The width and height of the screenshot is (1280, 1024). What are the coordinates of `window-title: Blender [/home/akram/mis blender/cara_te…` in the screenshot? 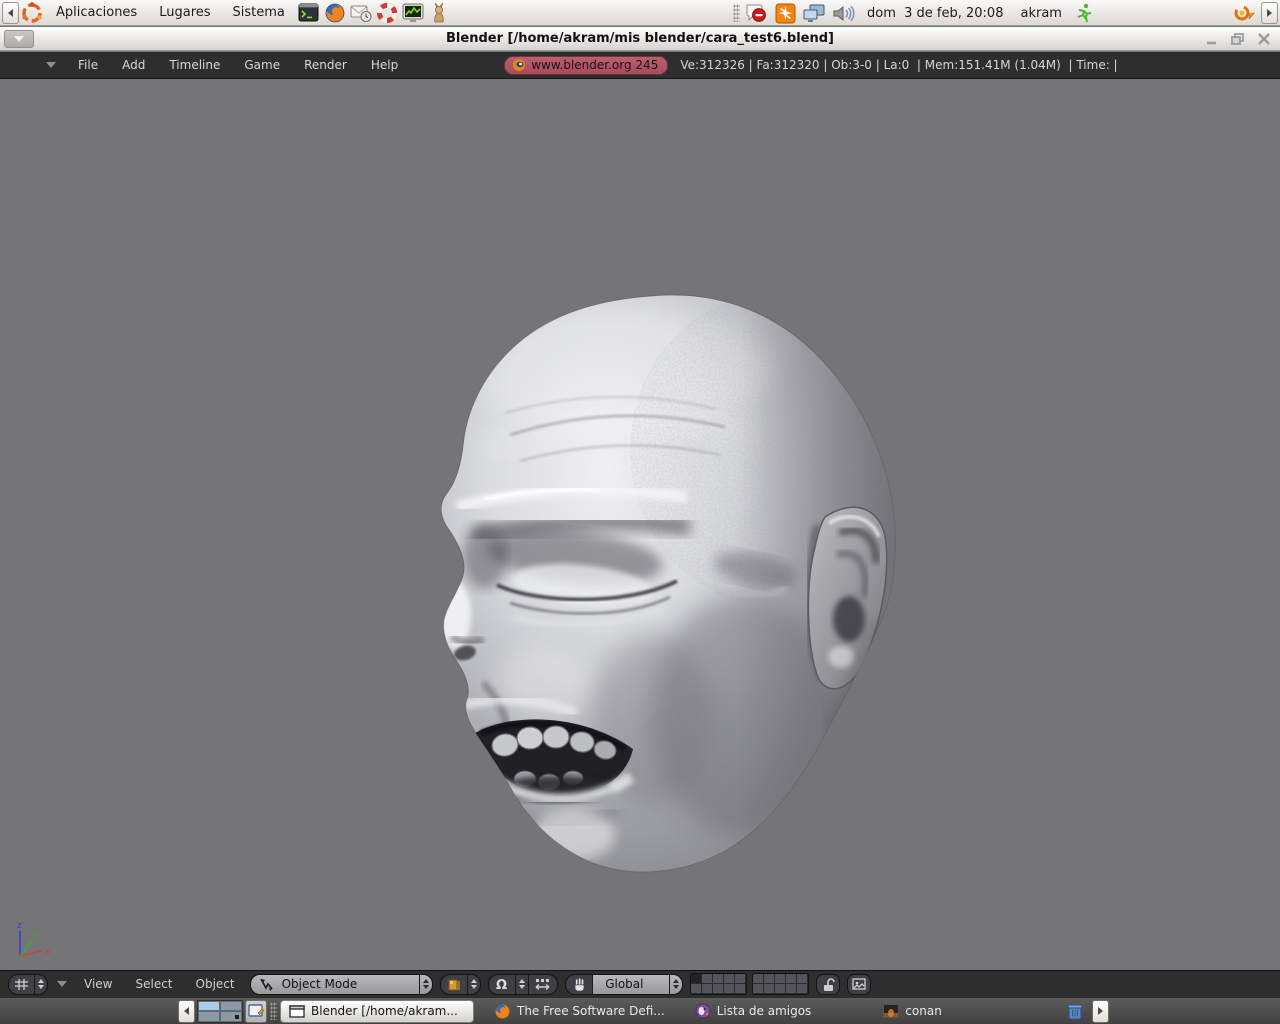 It's located at (640, 38).